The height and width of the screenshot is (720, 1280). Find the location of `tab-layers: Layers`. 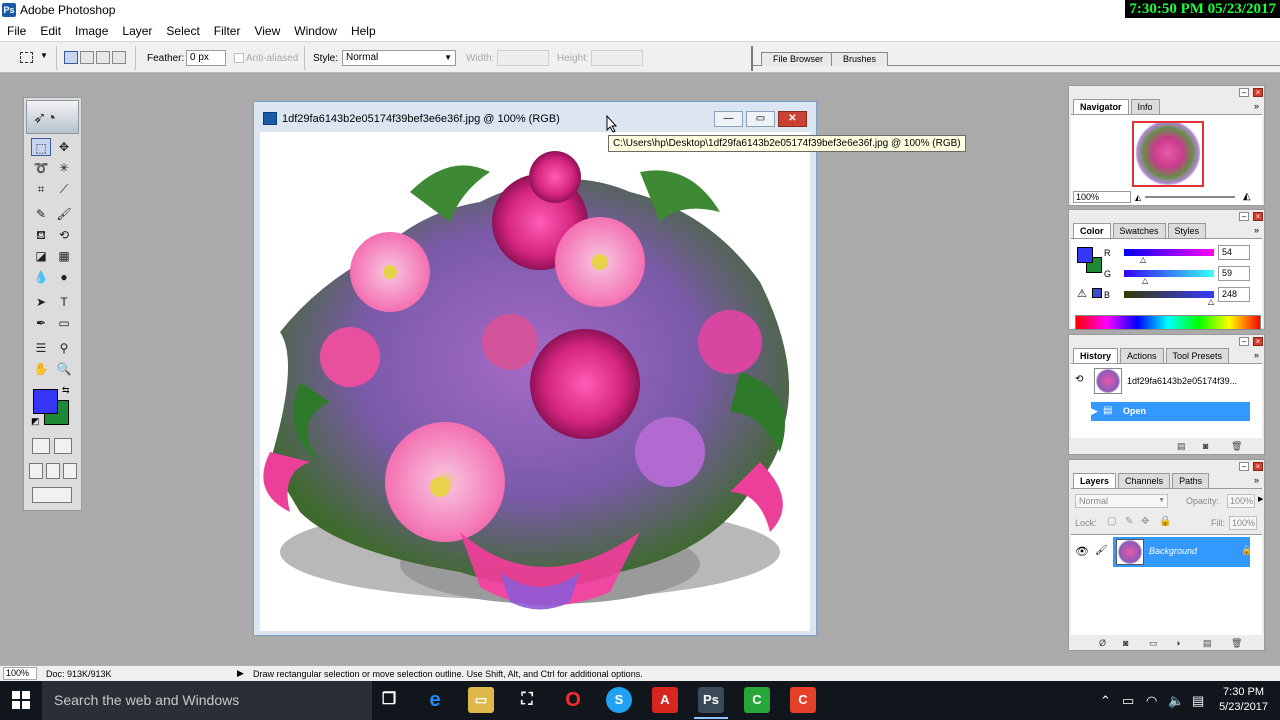

tab-layers: Layers is located at coordinates (1095, 480).